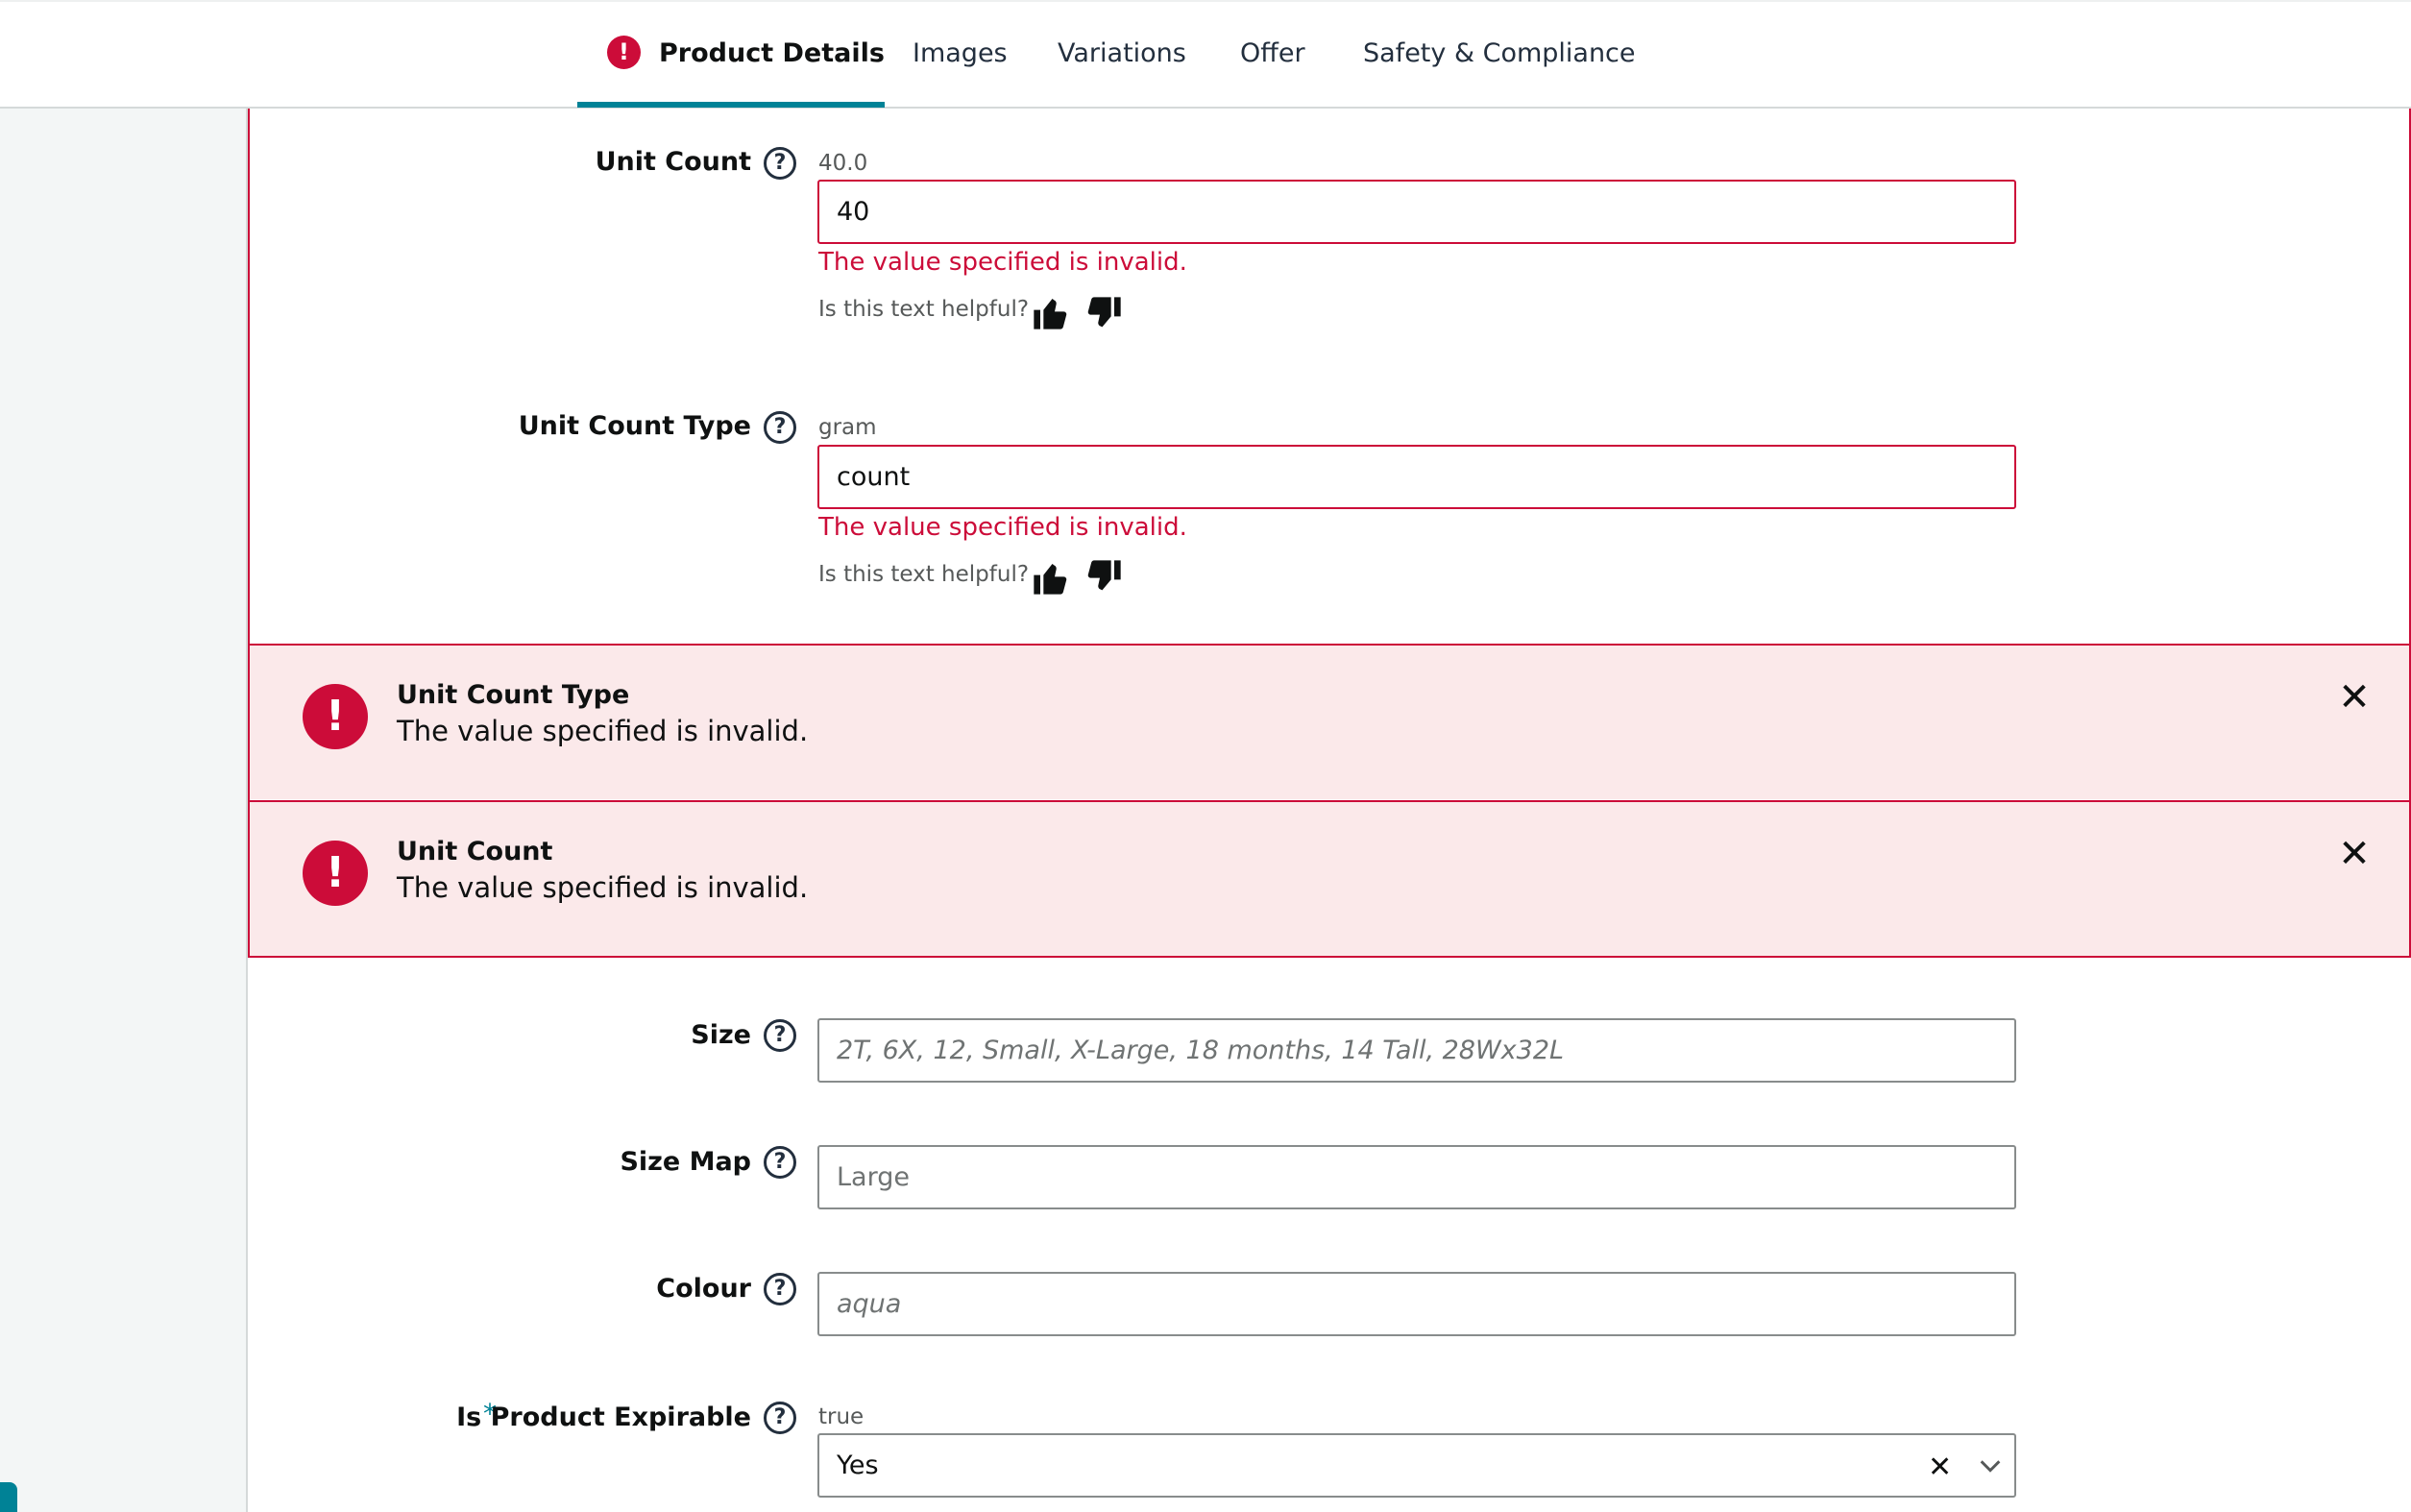 The image size is (2411, 1512). Describe the element at coordinates (843, 163) in the screenshot. I see `unit-count-original-value: 40.0` at that location.